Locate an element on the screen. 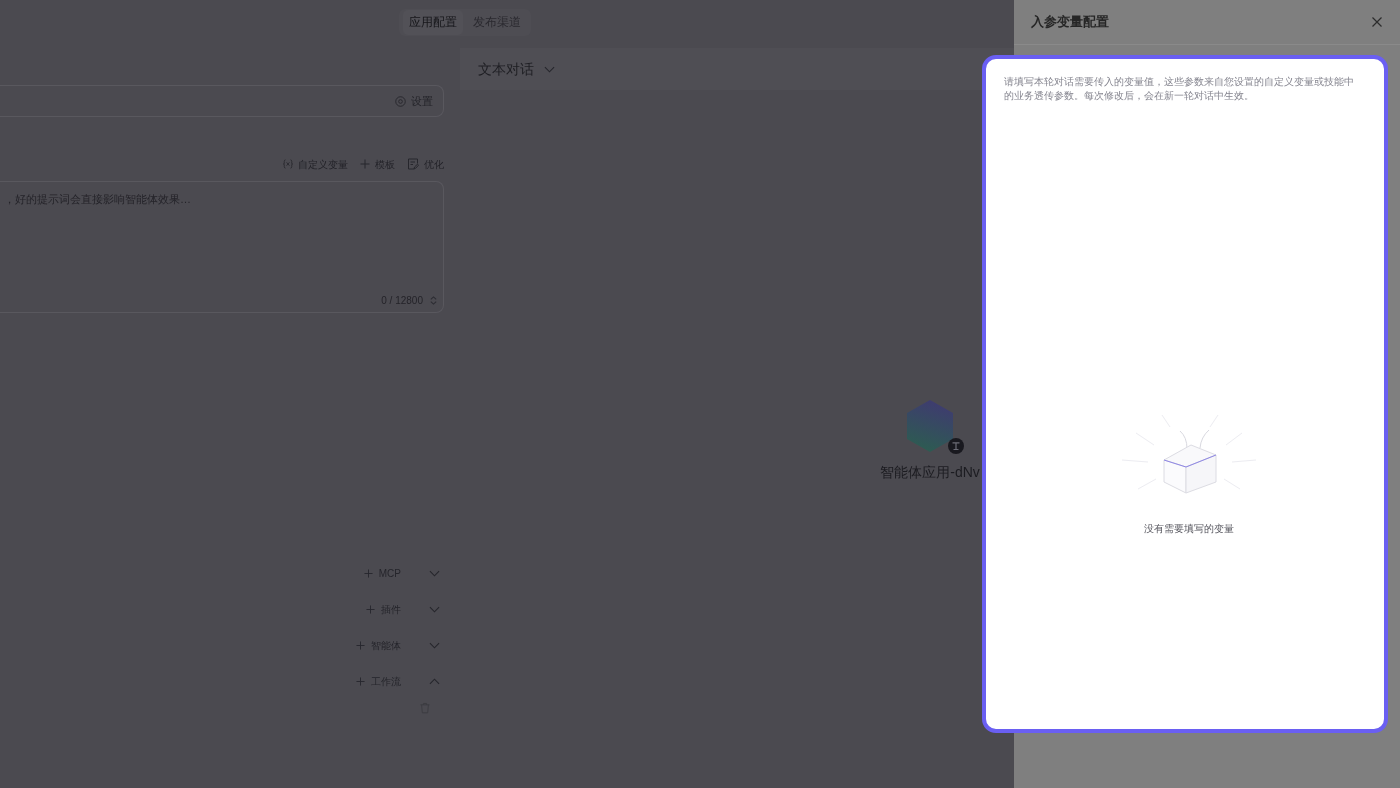 The height and width of the screenshot is (788, 1400). edit-document-icon is located at coordinates (413, 164).